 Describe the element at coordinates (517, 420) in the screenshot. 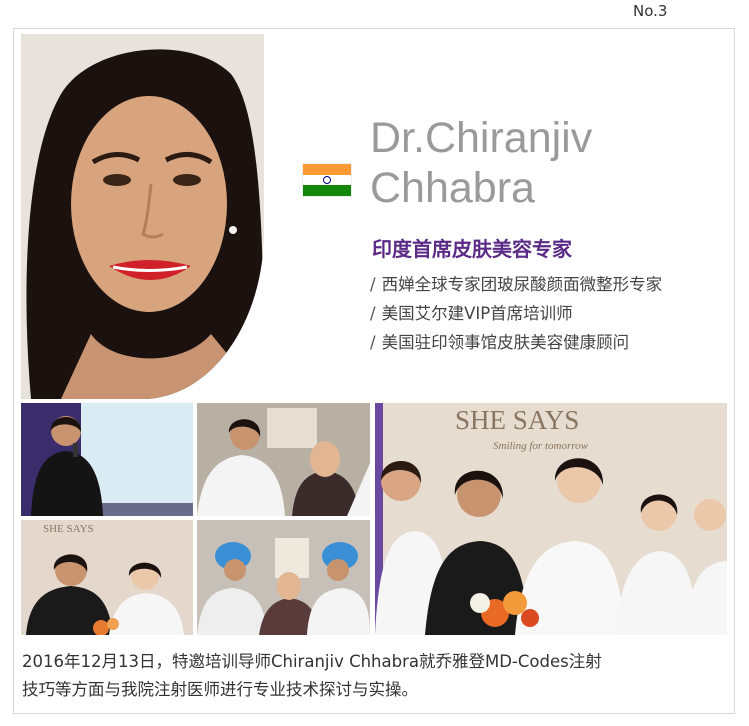

I see `wall-sign-text: SHE SAYS` at that location.